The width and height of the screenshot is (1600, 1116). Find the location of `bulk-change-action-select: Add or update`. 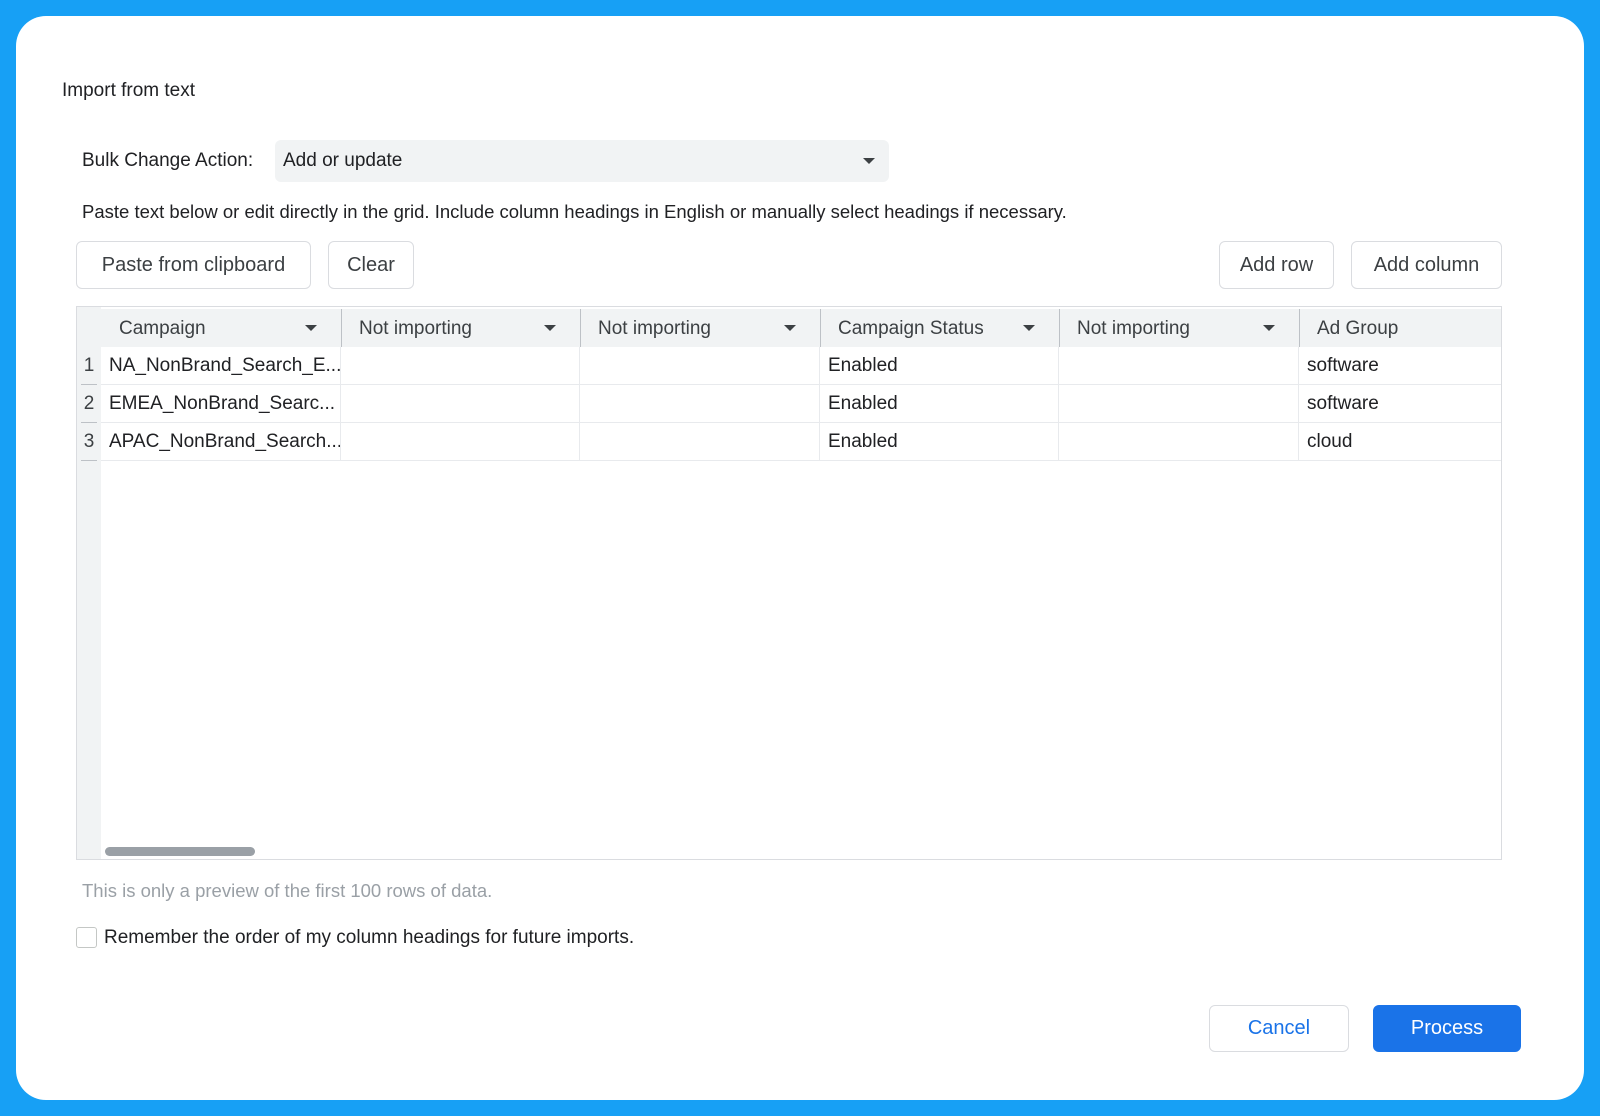

bulk-change-action-select: Add or update is located at coordinates (582, 161).